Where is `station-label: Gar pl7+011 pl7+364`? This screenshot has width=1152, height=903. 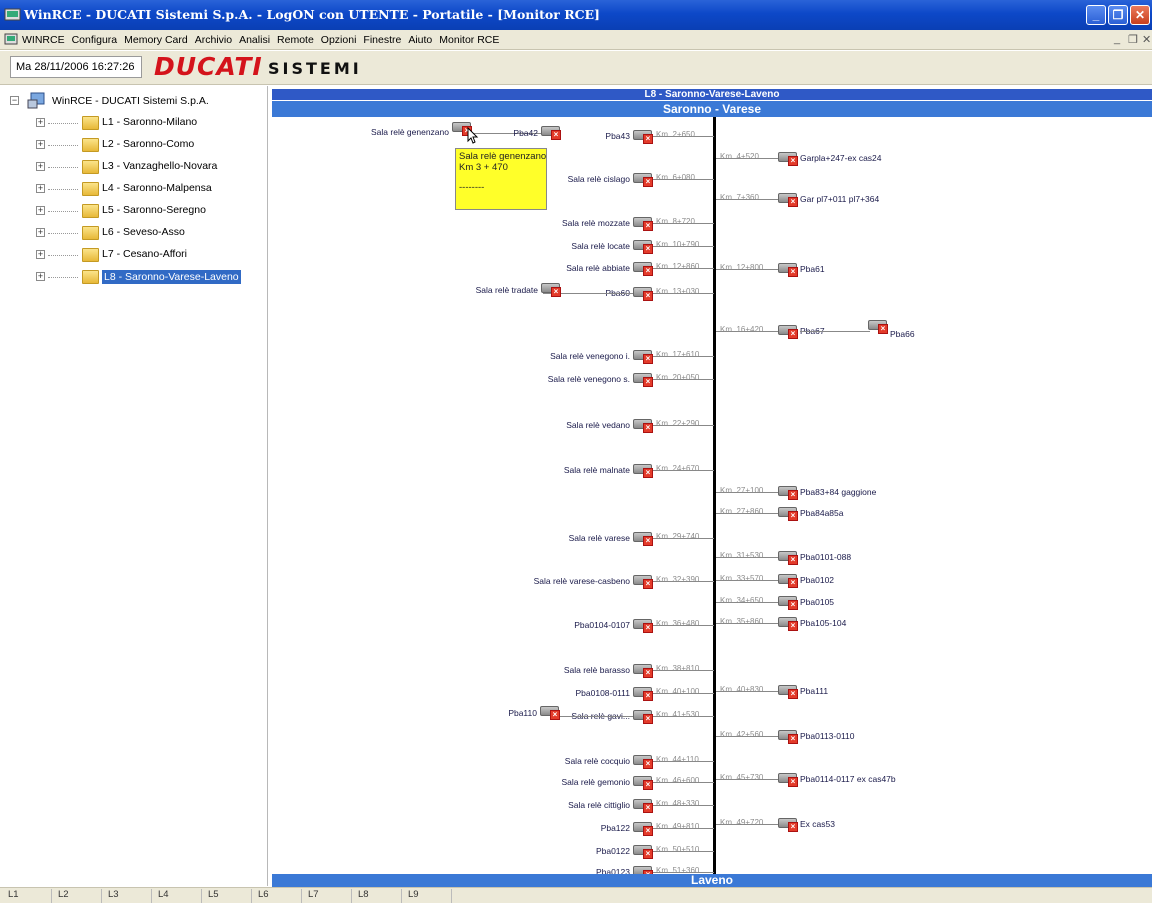 station-label: Gar pl7+011 pl7+364 is located at coordinates (839, 199).